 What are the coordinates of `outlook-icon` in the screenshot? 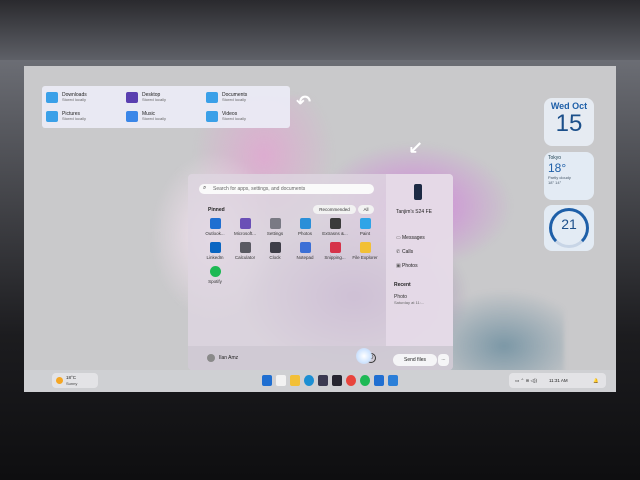 It's located at (215, 223).